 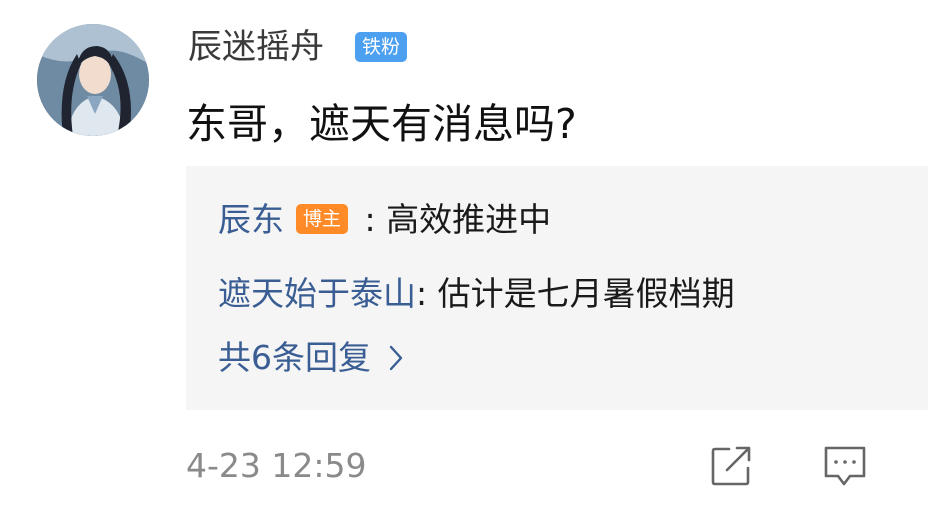 I want to click on timestamp: 4-23 12:59, so click(x=276, y=465).